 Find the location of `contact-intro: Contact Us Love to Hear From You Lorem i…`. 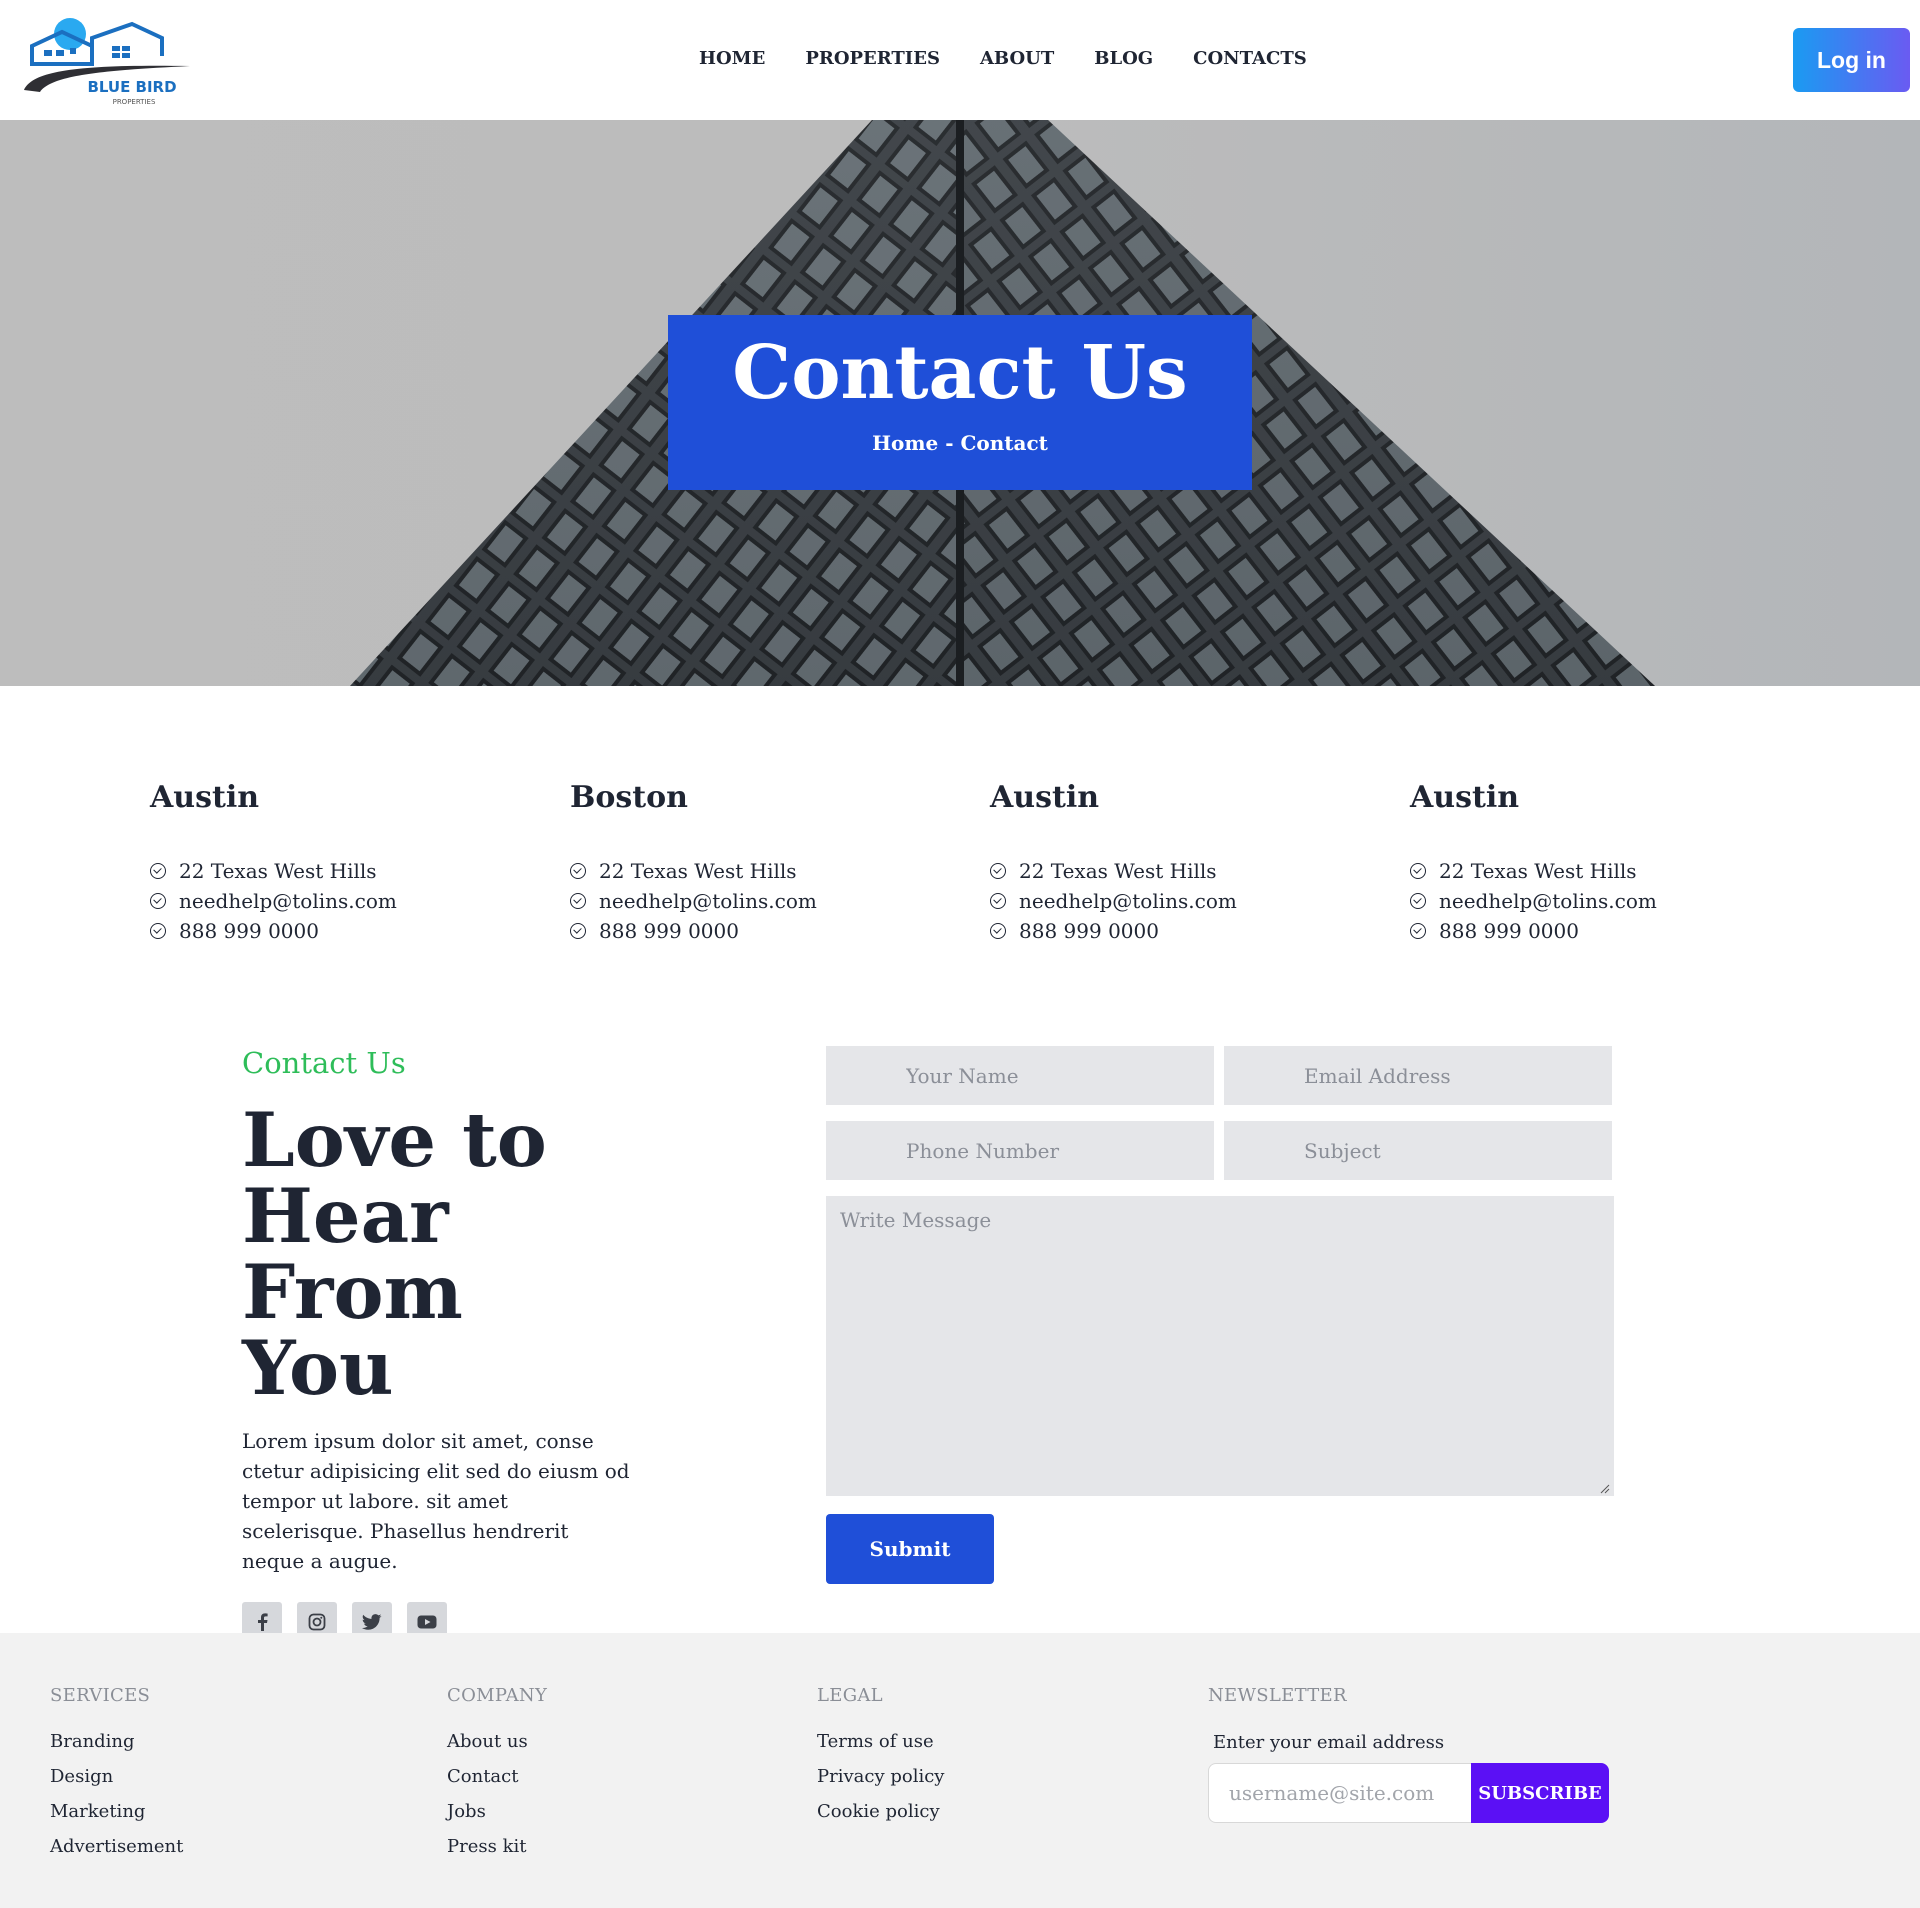

contact-intro: Contact Us Love to Hear From You Lorem i… is located at coordinates (452, 1344).